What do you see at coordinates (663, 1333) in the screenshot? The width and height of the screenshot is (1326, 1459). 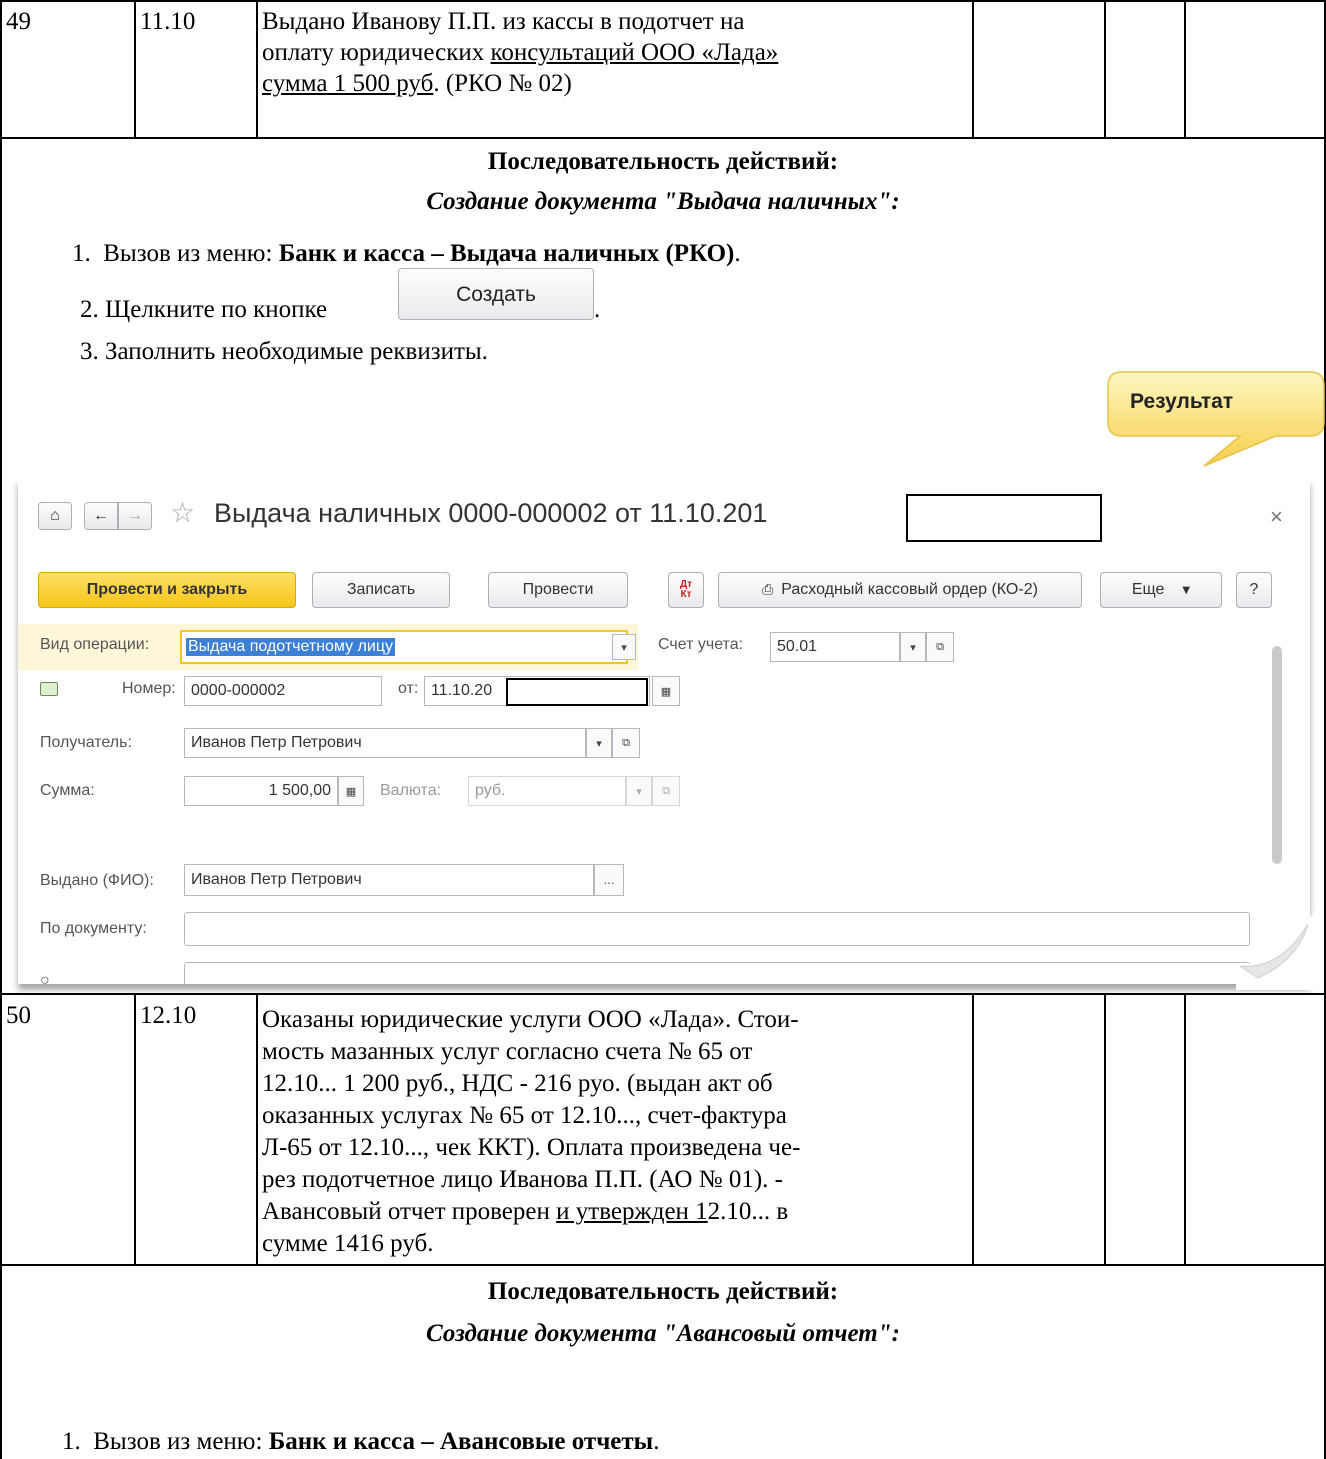 I see `section-subheading: Создание документа "Авансовый отчет":` at bounding box center [663, 1333].